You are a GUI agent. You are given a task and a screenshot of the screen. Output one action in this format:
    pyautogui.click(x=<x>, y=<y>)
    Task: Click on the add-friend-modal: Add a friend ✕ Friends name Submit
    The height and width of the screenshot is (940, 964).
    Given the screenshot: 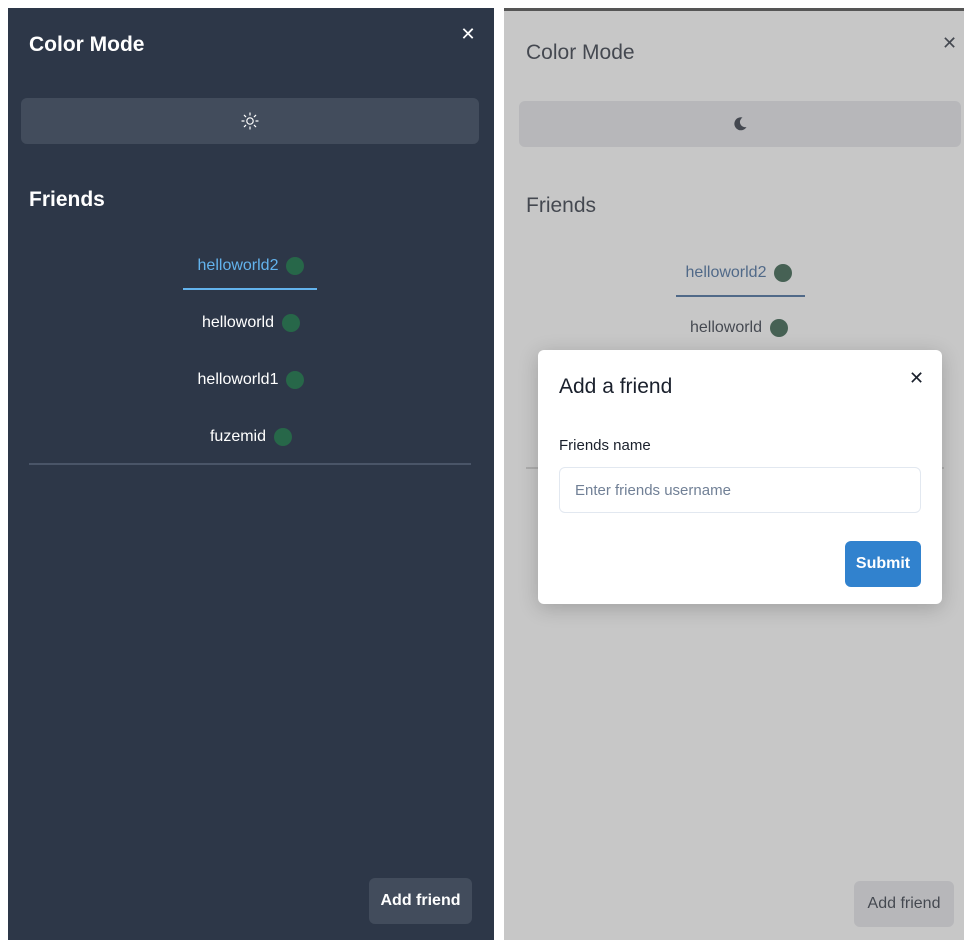 What is the action you would take?
    pyautogui.click(x=740, y=477)
    